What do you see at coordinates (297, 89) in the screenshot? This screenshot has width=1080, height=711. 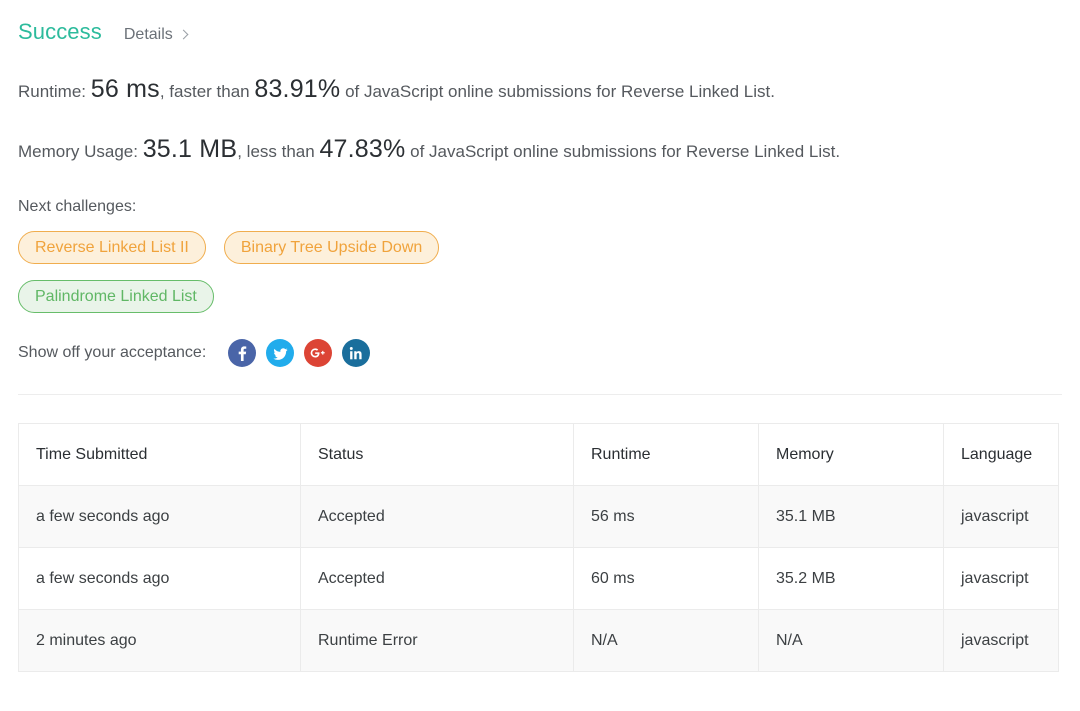 I see `runtime-percentile: 83.91%` at bounding box center [297, 89].